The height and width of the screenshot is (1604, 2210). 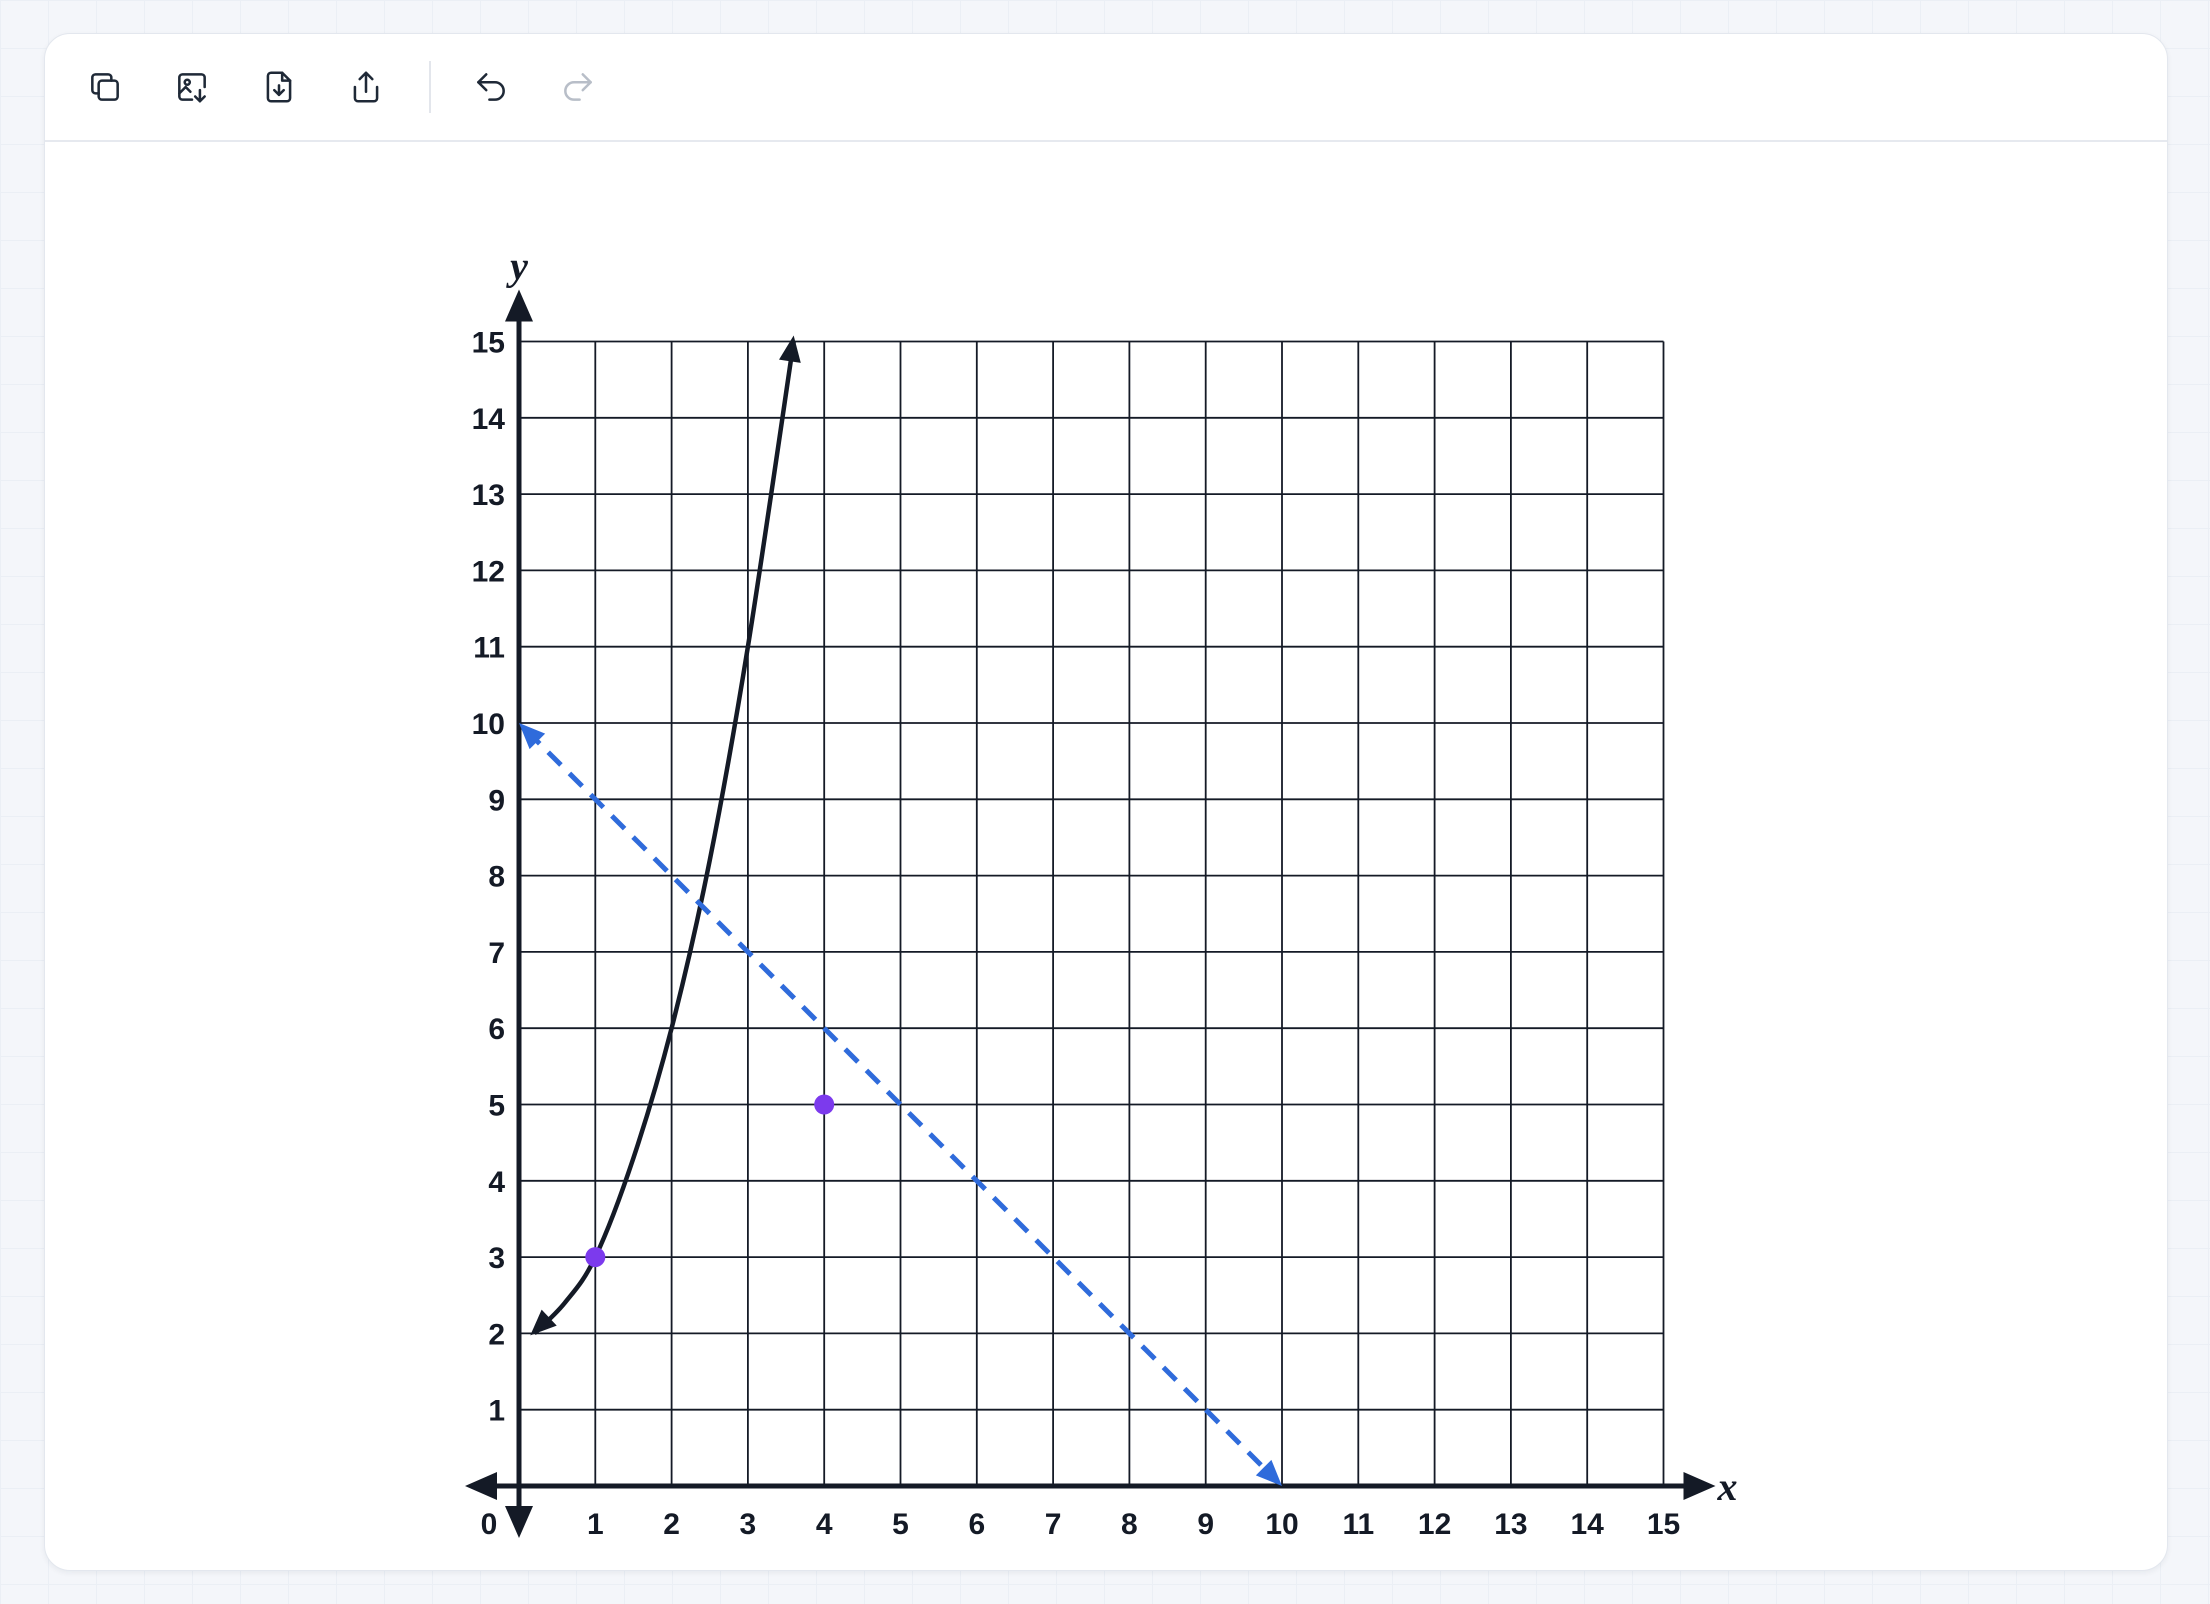 I want to click on y-tick-label-2: 2, so click(x=496, y=1334).